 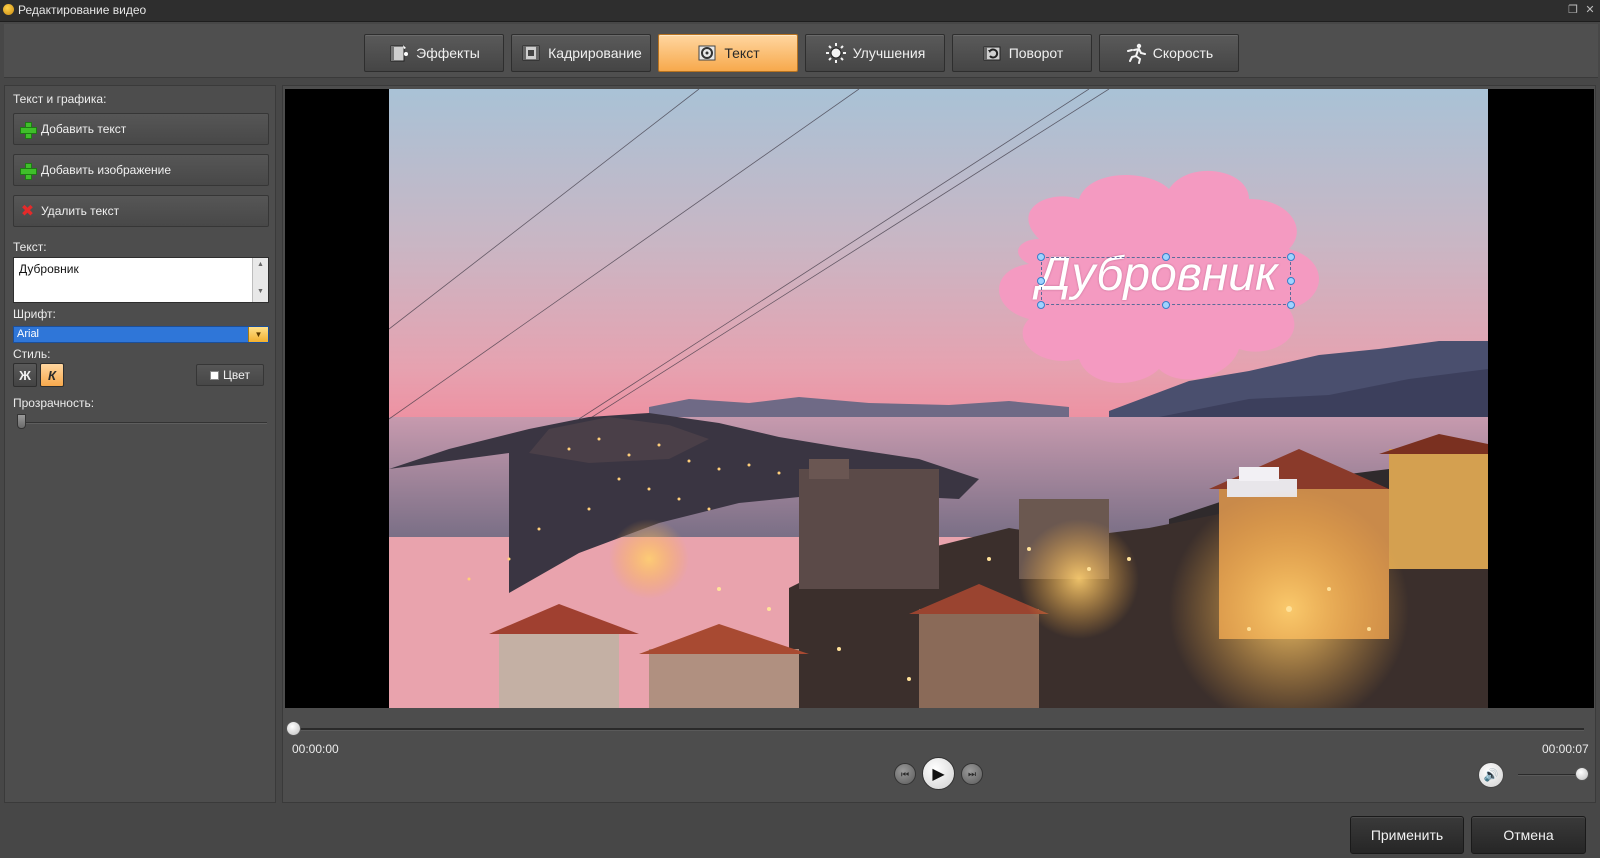 I want to click on add-image-button: Добавить изображение, so click(x=141, y=170).